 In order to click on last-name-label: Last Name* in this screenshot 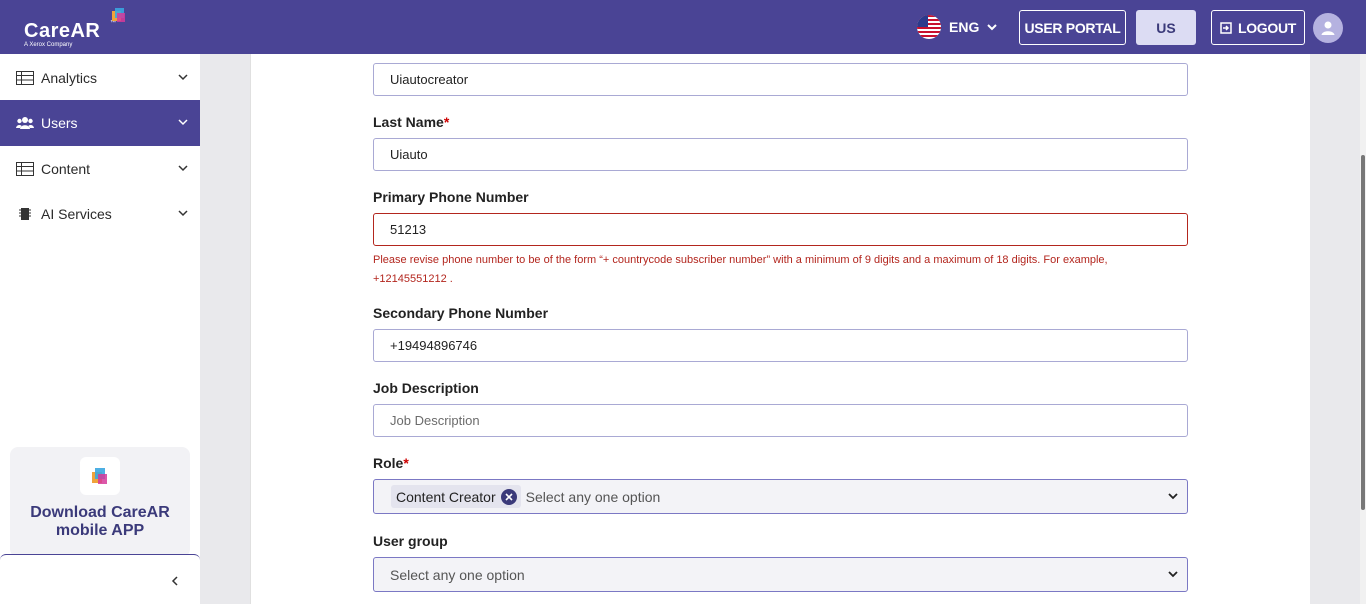, I will do `click(411, 122)`.